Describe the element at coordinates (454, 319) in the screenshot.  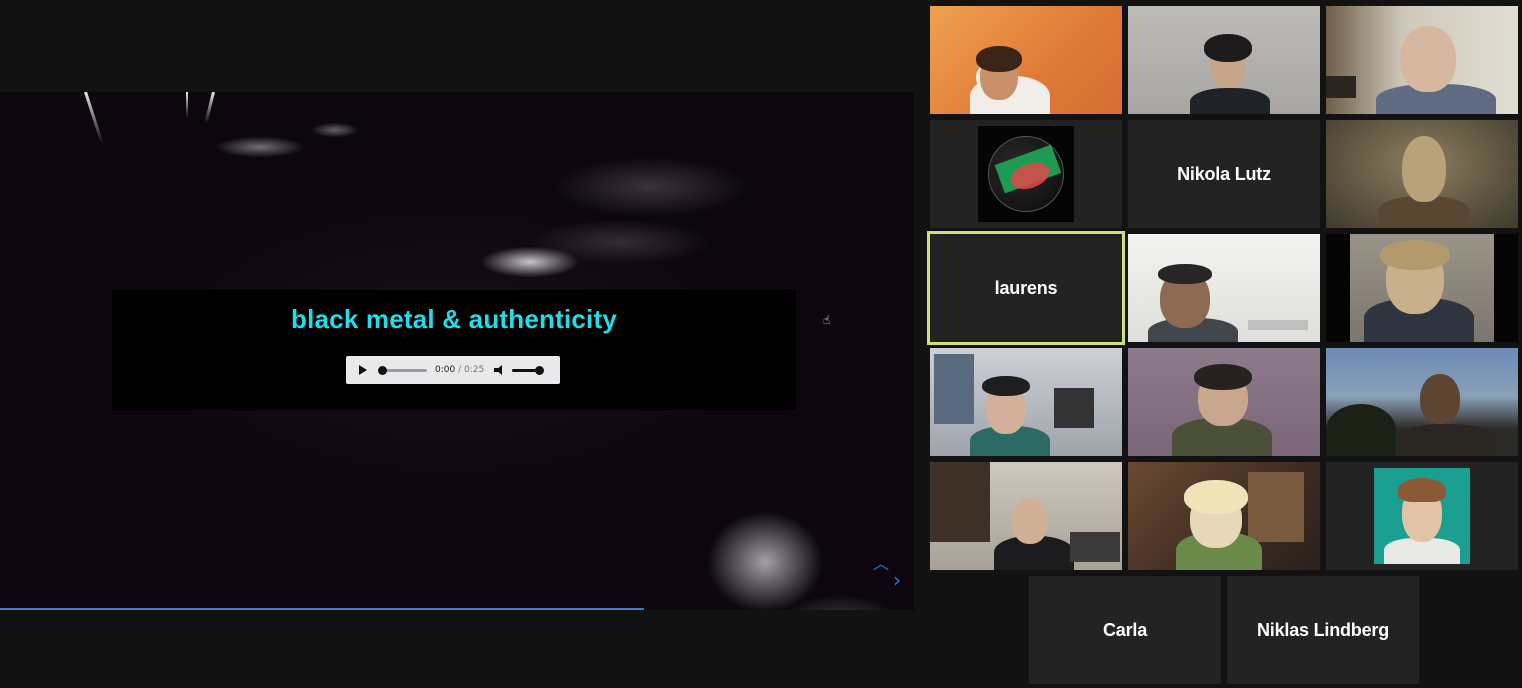
I see `slide-title: black metal & authenticity` at that location.